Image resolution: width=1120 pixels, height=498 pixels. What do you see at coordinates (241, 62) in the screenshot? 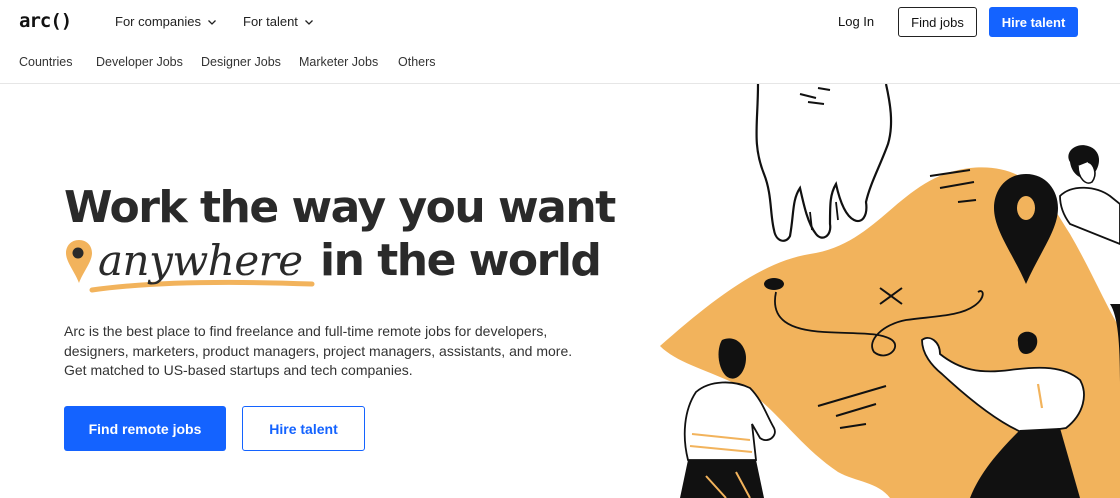
I see `subnav-designer-jobs: Designer Jobs` at bounding box center [241, 62].